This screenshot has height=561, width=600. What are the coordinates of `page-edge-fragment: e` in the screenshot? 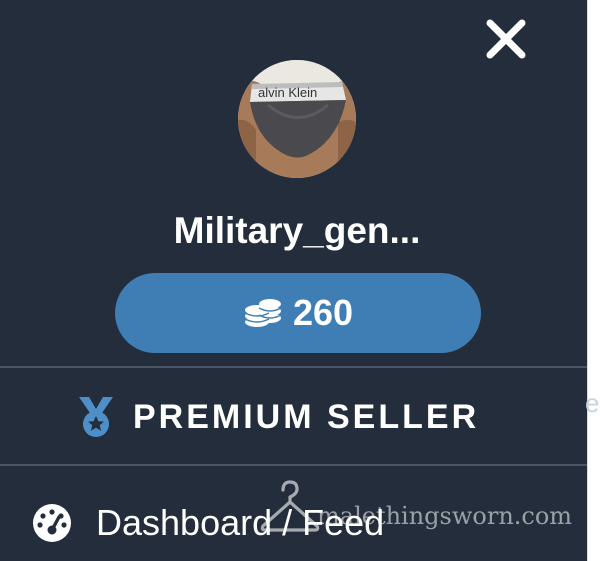 It's located at (592, 403).